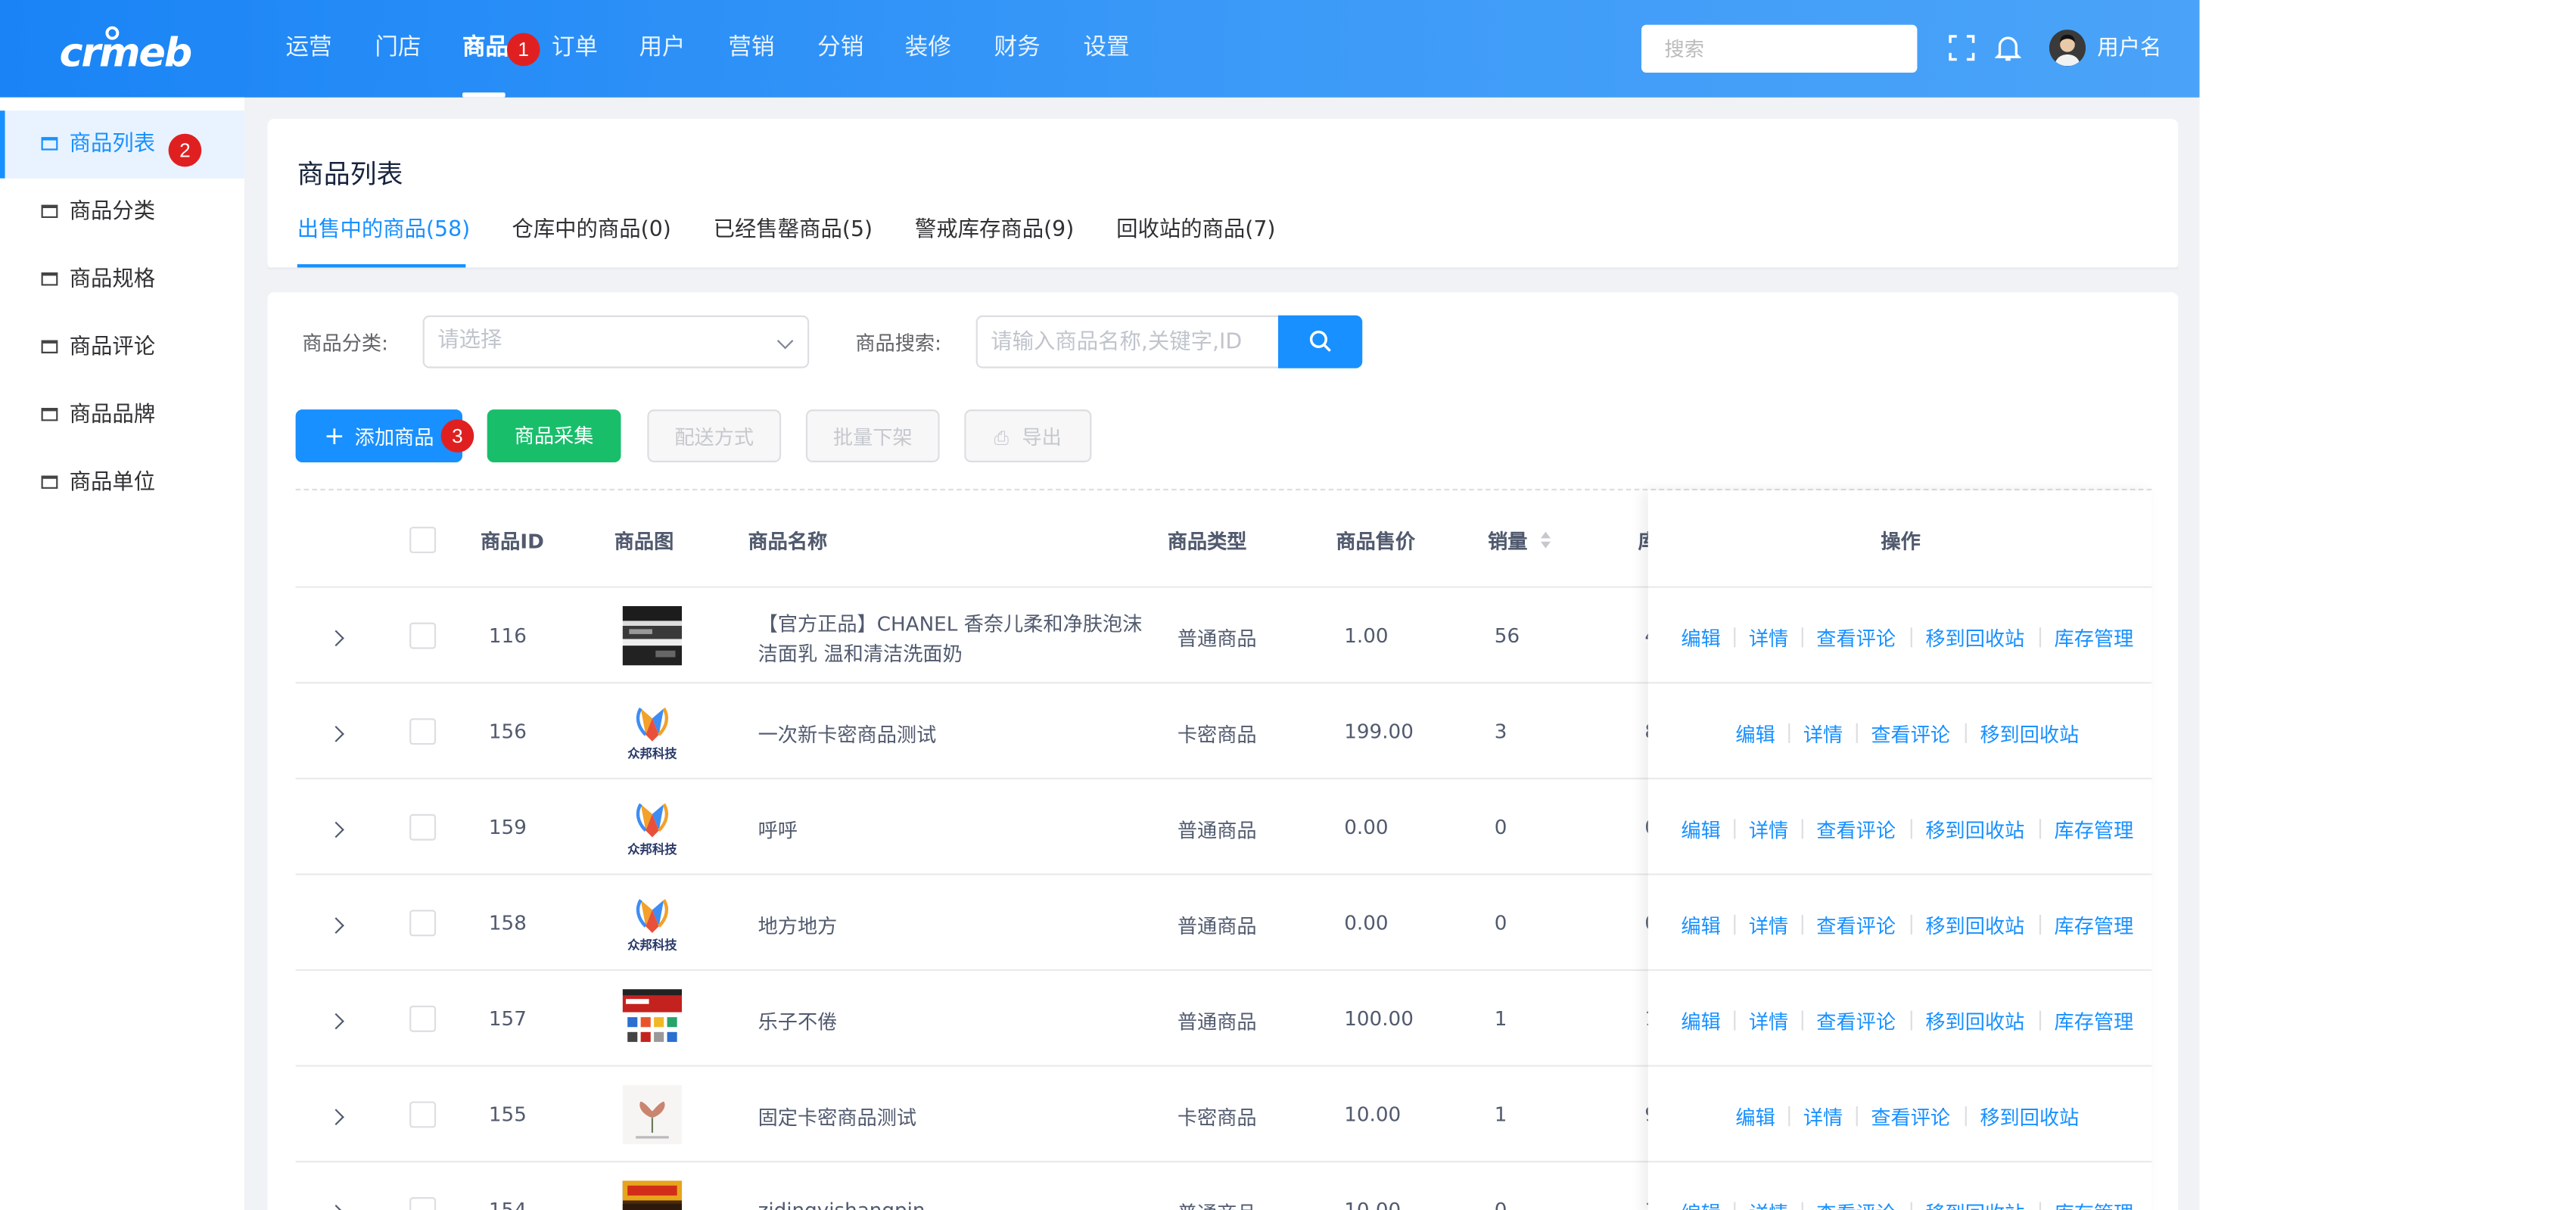 The height and width of the screenshot is (1210, 2576). Describe the element at coordinates (847, 734) in the screenshot. I see `product-name: 一次新卡密商品测试` at that location.